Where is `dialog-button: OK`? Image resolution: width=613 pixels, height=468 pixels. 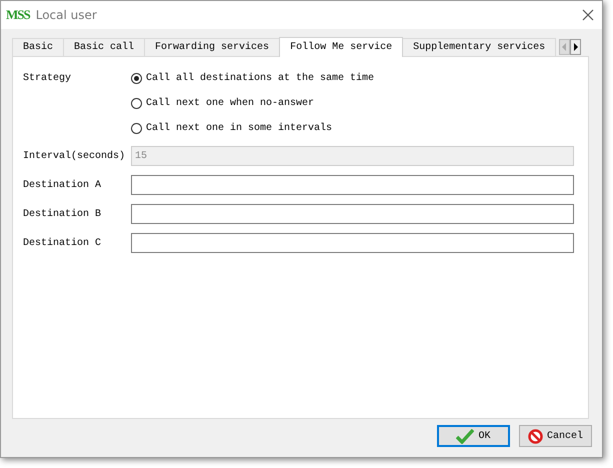 dialog-button: OK is located at coordinates (473, 436).